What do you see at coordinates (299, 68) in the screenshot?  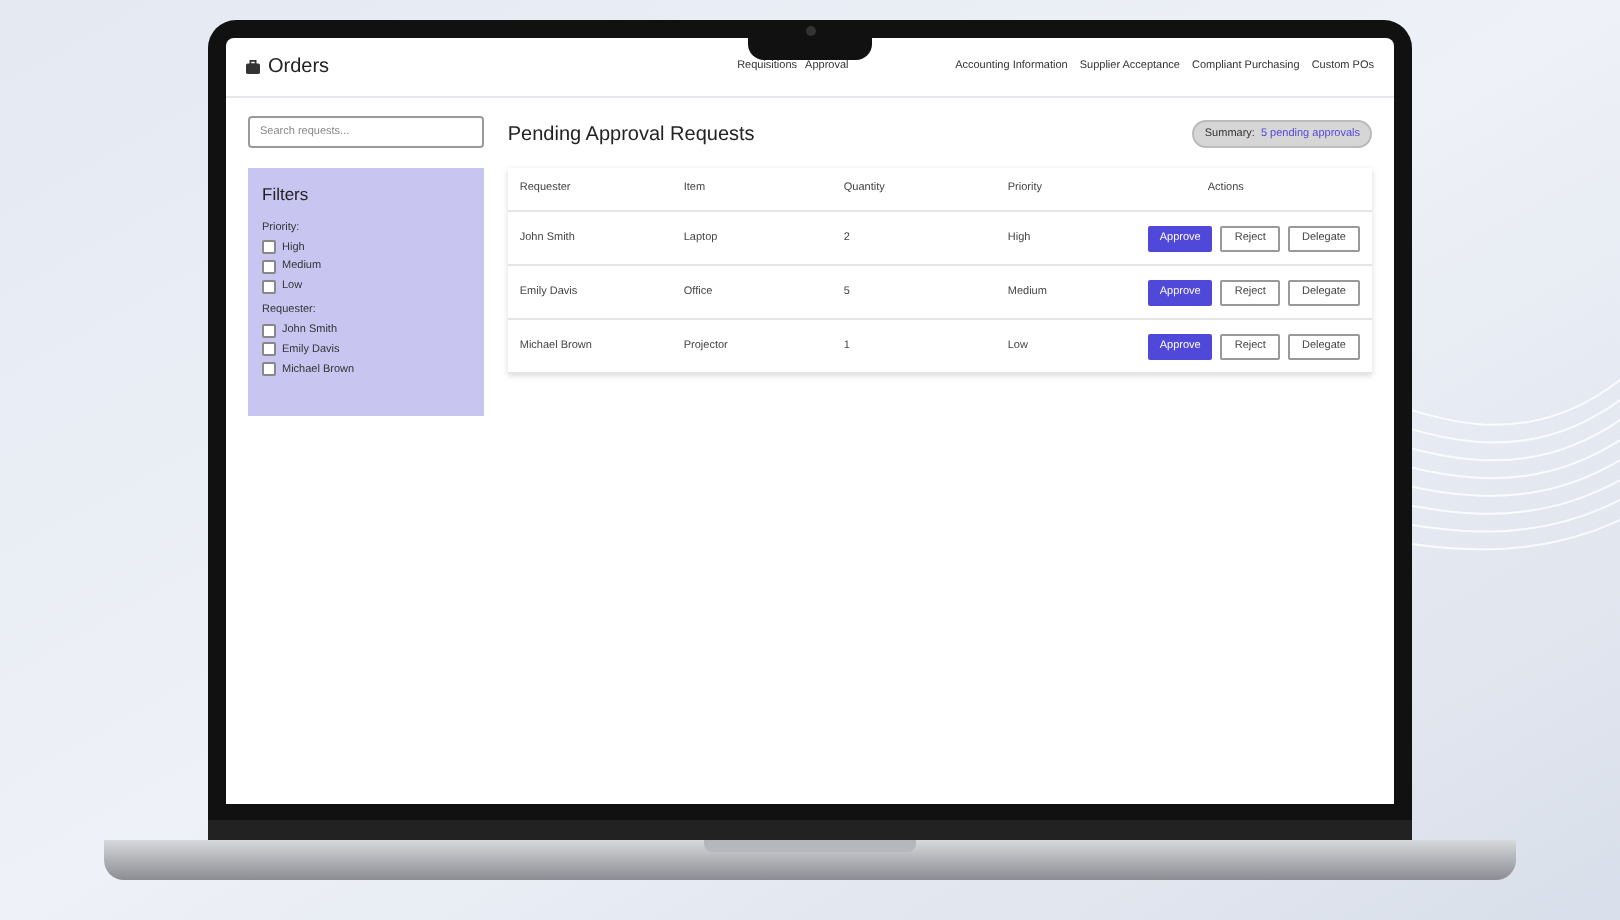 I see `app-title: Orders` at bounding box center [299, 68].